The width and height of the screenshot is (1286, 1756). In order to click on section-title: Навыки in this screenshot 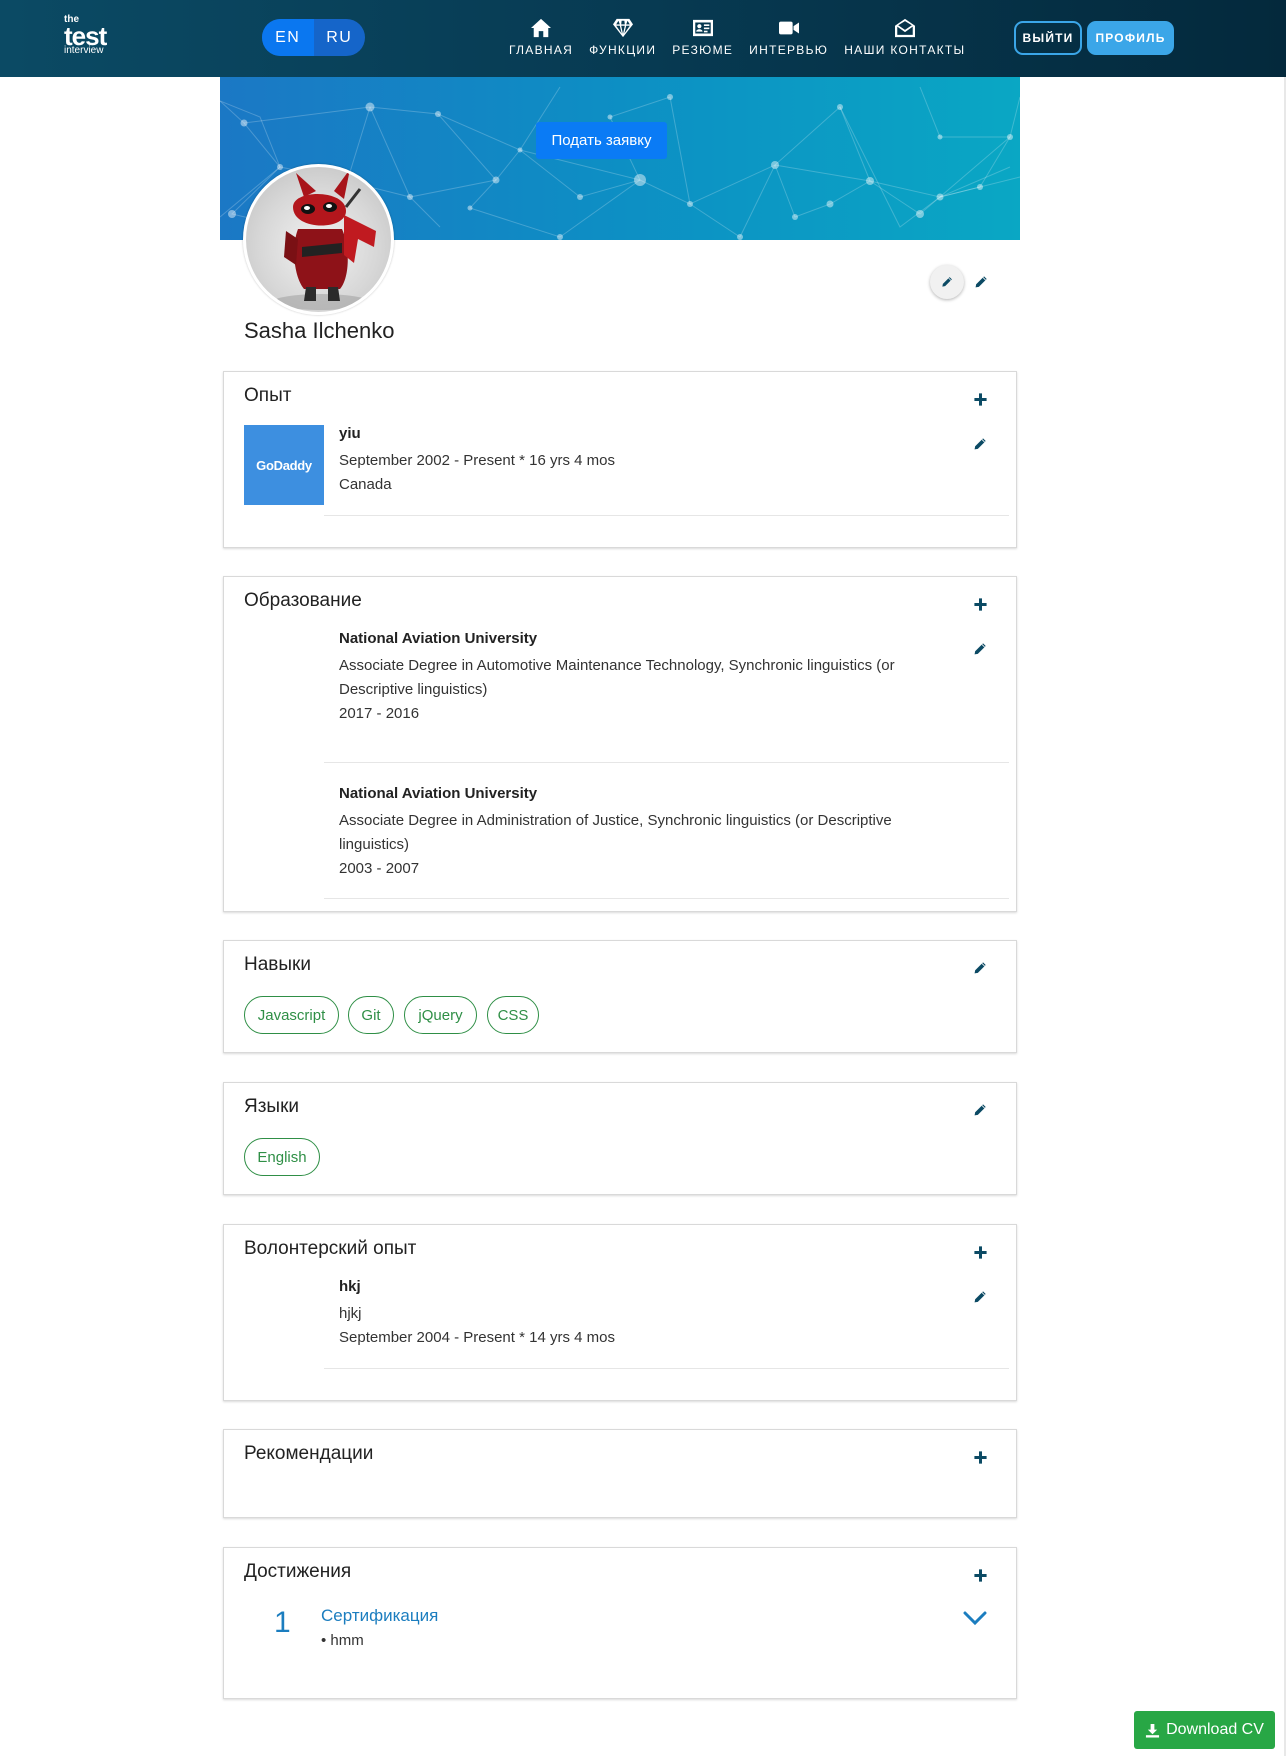, I will do `click(277, 964)`.